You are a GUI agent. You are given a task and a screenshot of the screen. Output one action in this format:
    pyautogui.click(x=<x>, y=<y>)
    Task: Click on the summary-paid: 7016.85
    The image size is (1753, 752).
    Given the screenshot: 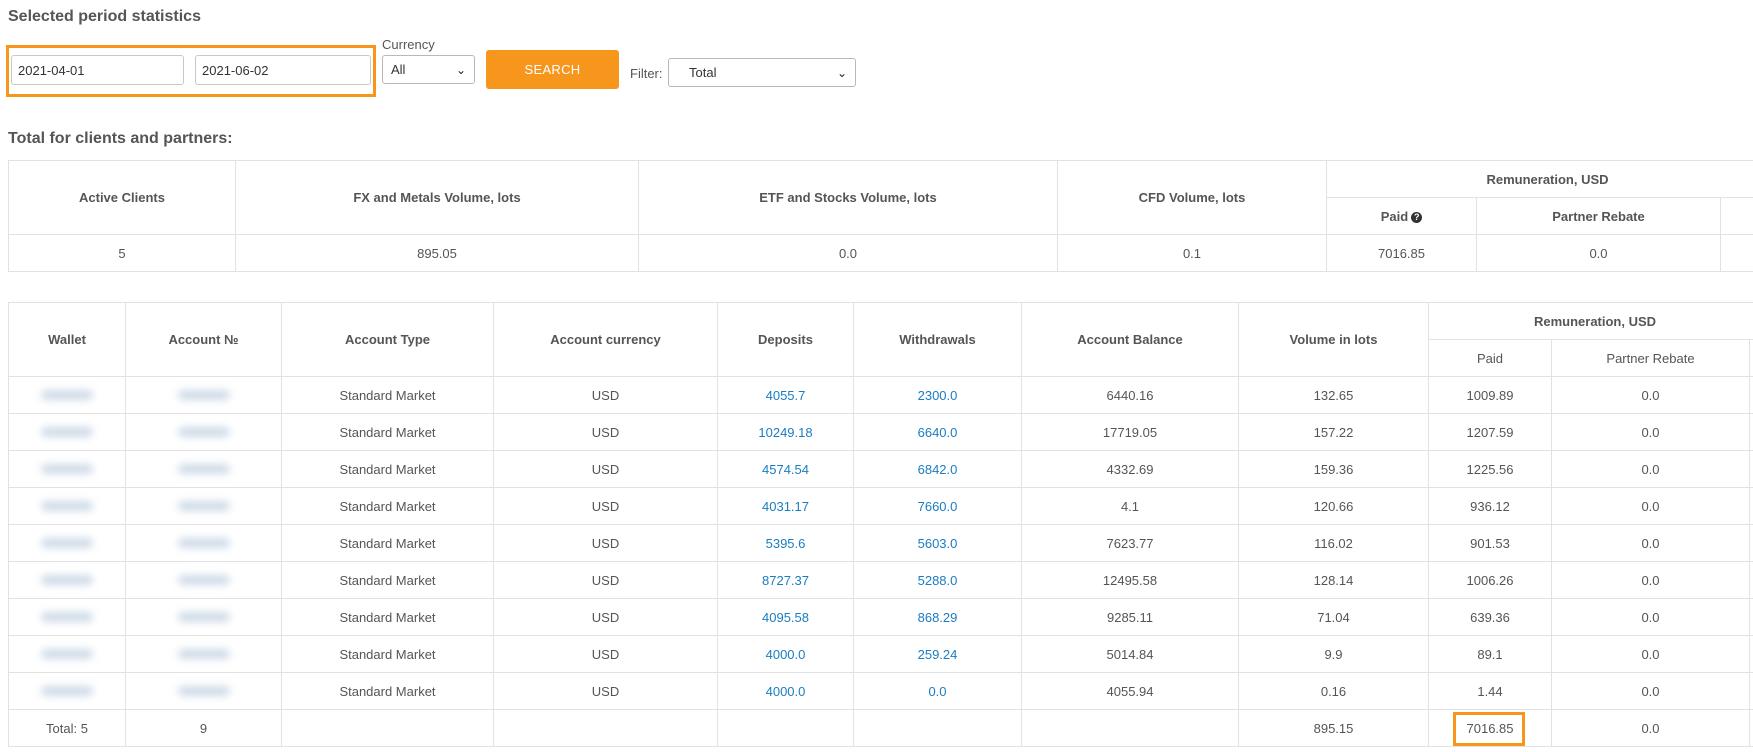 What is the action you would take?
    pyautogui.click(x=1401, y=253)
    